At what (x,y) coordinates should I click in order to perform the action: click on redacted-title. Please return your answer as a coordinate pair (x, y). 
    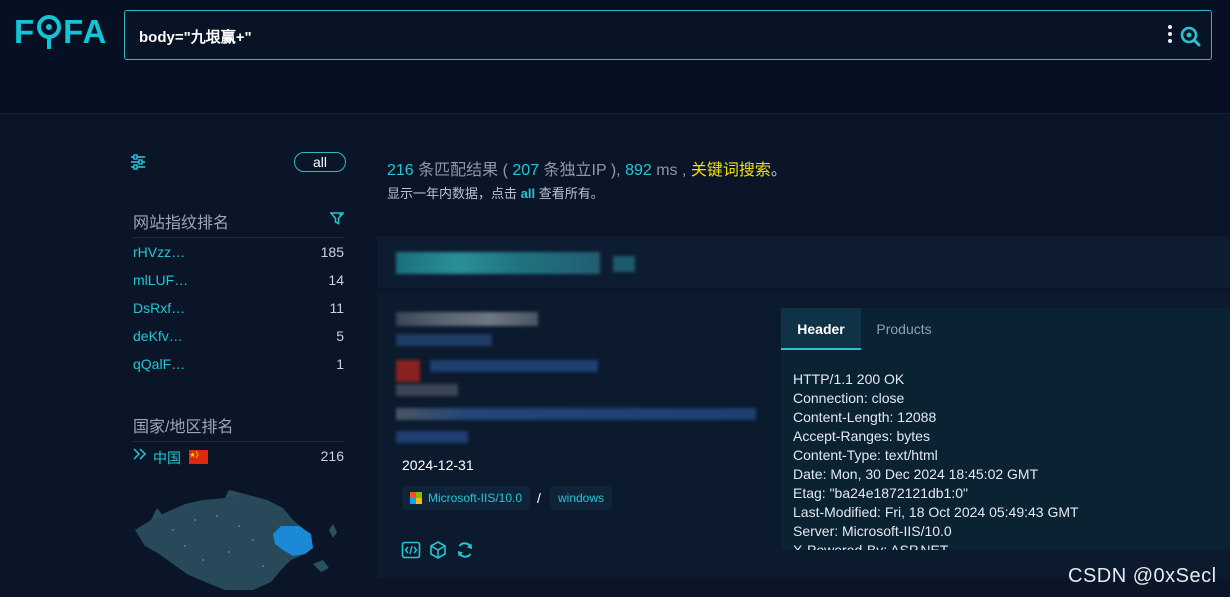
    Looking at the image, I should click on (498, 263).